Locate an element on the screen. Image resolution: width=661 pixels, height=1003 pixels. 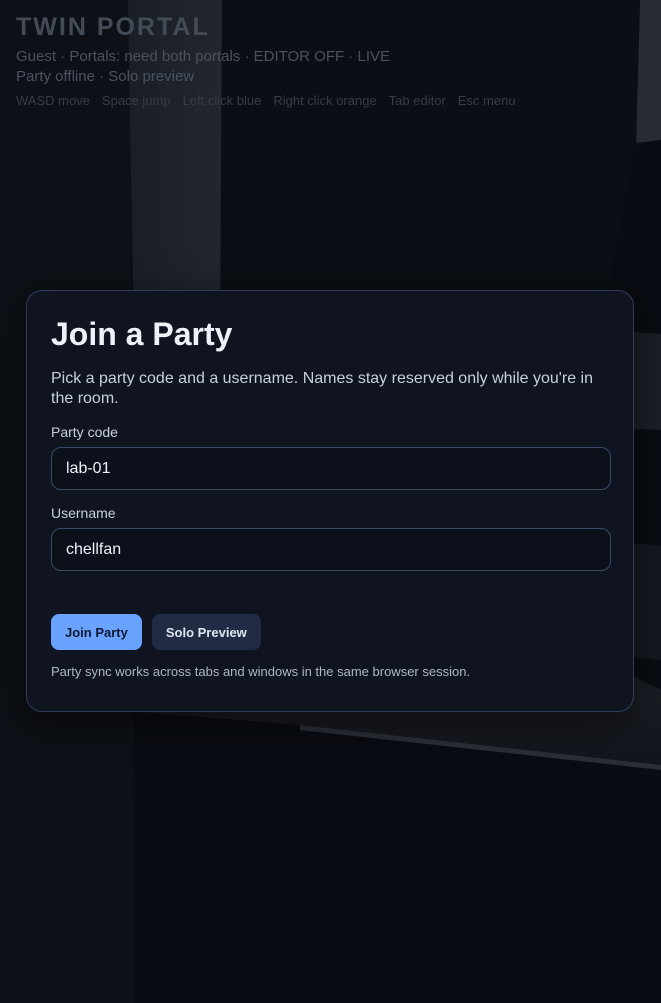
party-status-line: Party offline · Solo preview is located at coordinates (105, 76).